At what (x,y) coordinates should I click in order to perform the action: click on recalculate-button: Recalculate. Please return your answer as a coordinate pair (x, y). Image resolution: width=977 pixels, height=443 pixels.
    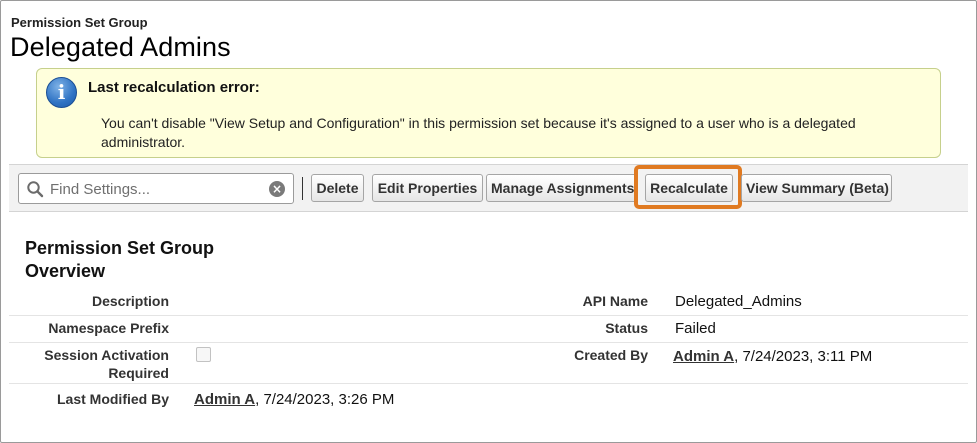
    Looking at the image, I should click on (689, 188).